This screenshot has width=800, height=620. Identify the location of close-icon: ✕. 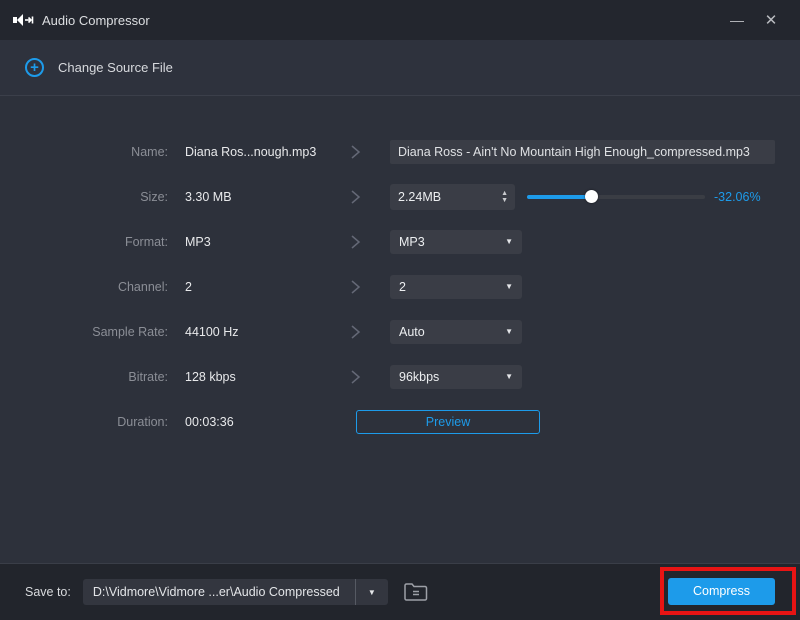
(771, 20).